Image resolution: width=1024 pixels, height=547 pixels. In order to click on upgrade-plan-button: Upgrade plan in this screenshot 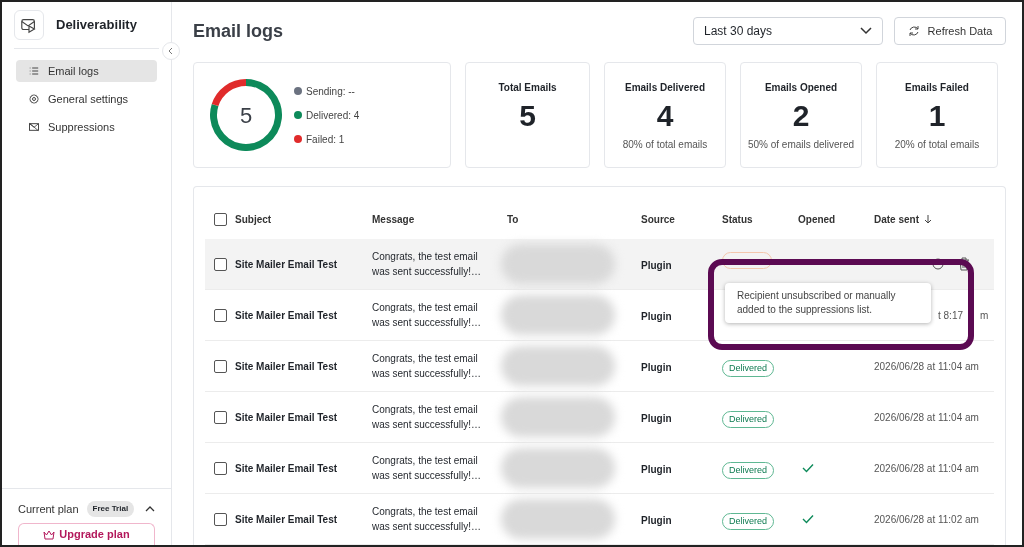, I will do `click(86, 534)`.